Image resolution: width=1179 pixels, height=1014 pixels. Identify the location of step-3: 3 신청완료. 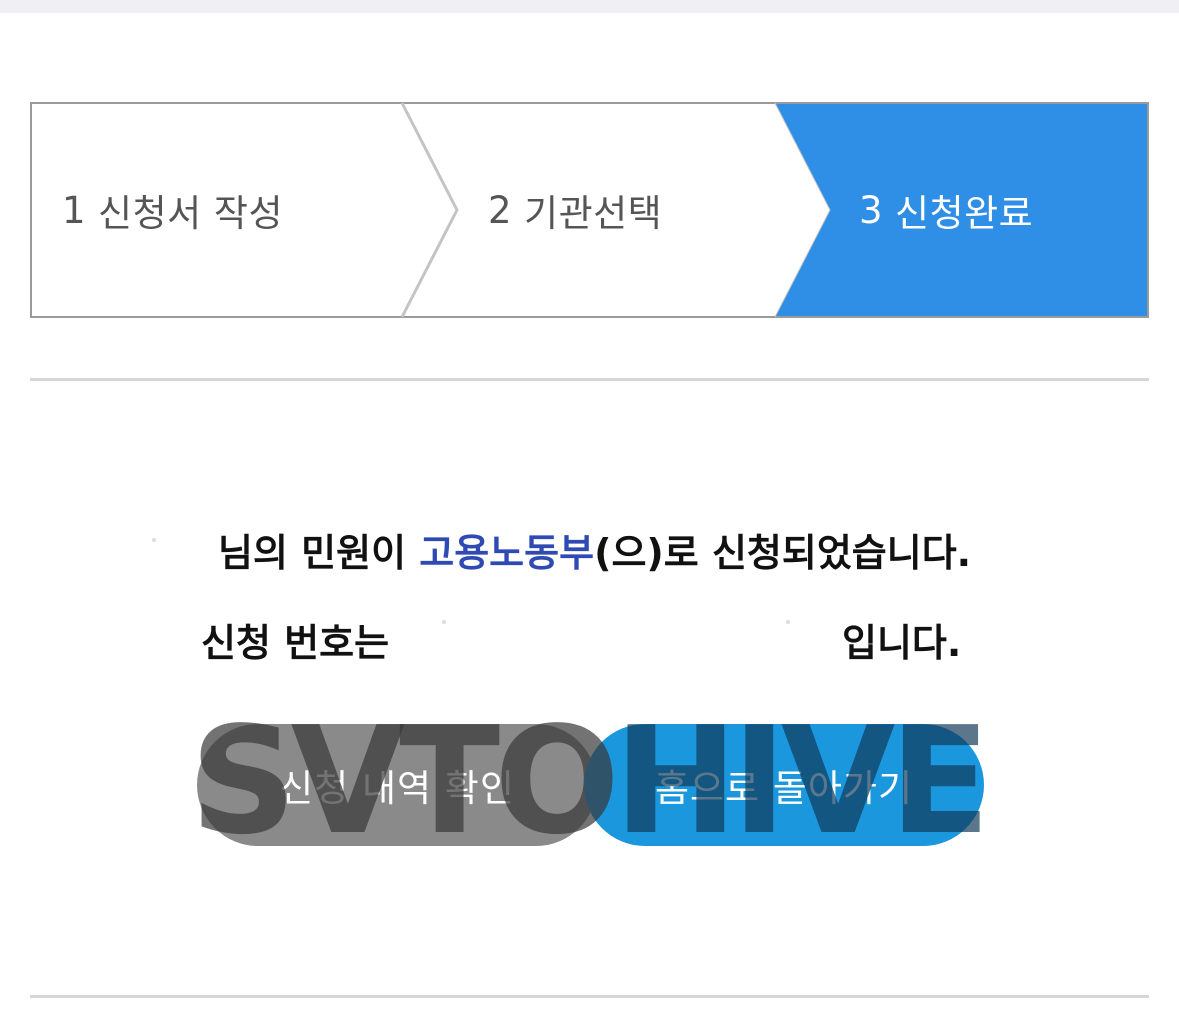
(946, 210).